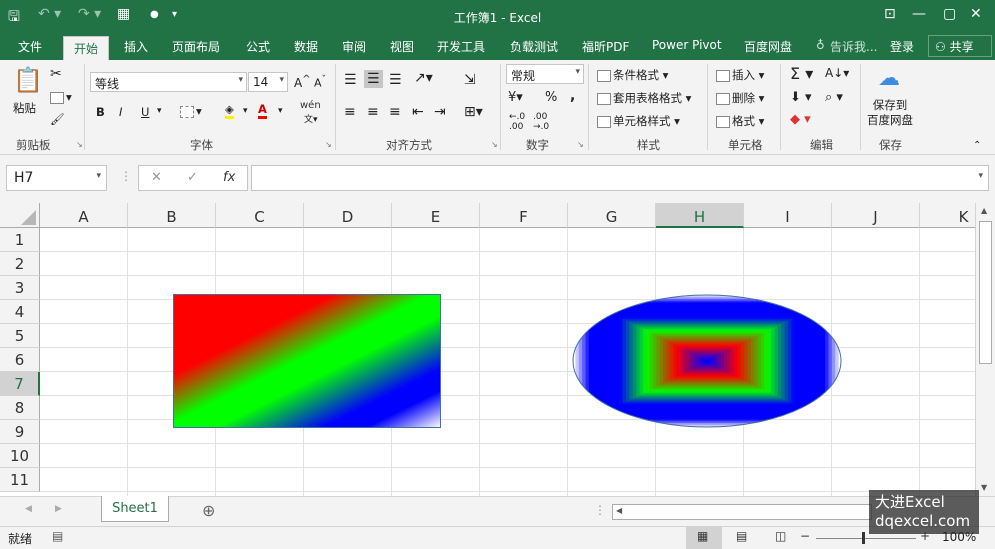 The width and height of the screenshot is (995, 549). Describe the element at coordinates (801, 73) in the screenshot. I see `autosum-icon: Σ ▾` at that location.